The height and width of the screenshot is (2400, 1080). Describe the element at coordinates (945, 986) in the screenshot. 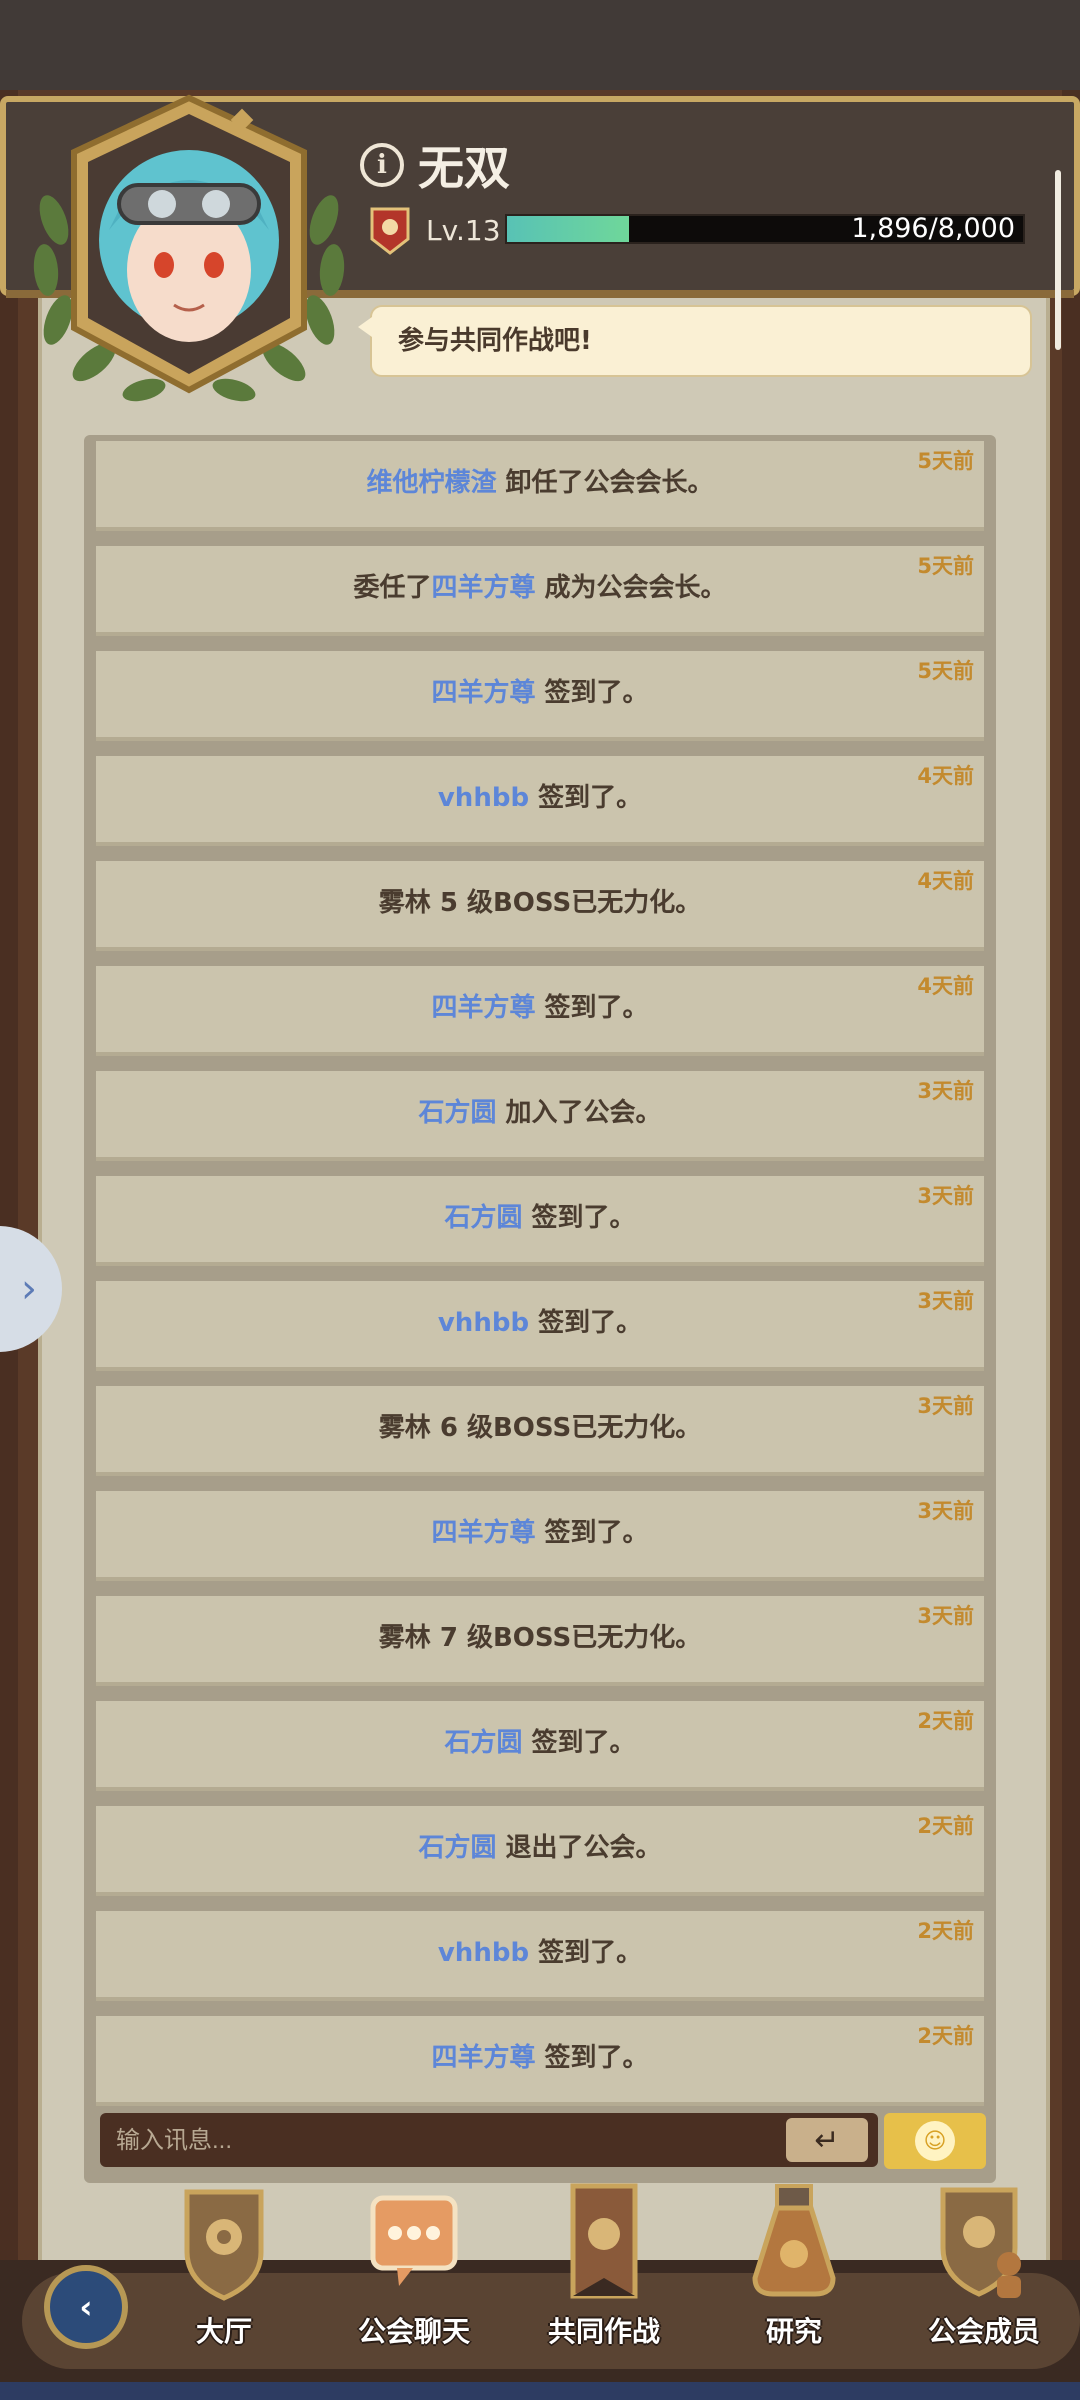

I see `chat-message-time: 4天前` at that location.